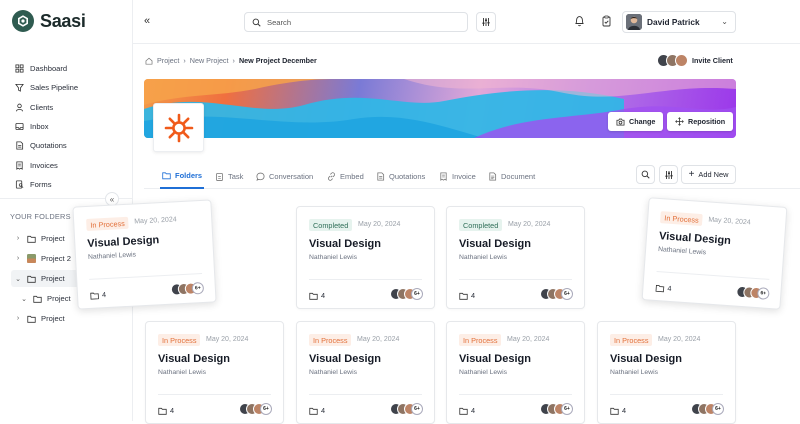 The height and width of the screenshot is (424, 800). Describe the element at coordinates (149, 61) in the screenshot. I see `home-icon` at that location.